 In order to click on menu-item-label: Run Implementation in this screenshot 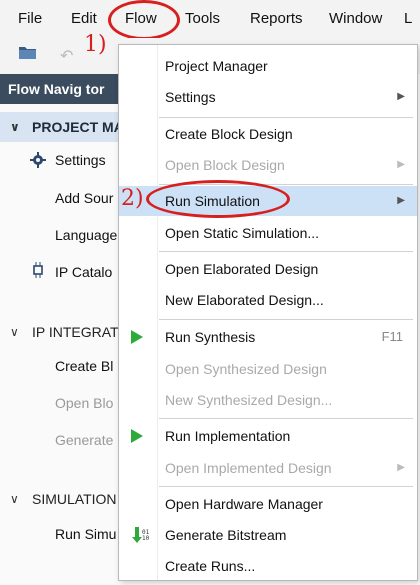, I will do `click(228, 436)`.